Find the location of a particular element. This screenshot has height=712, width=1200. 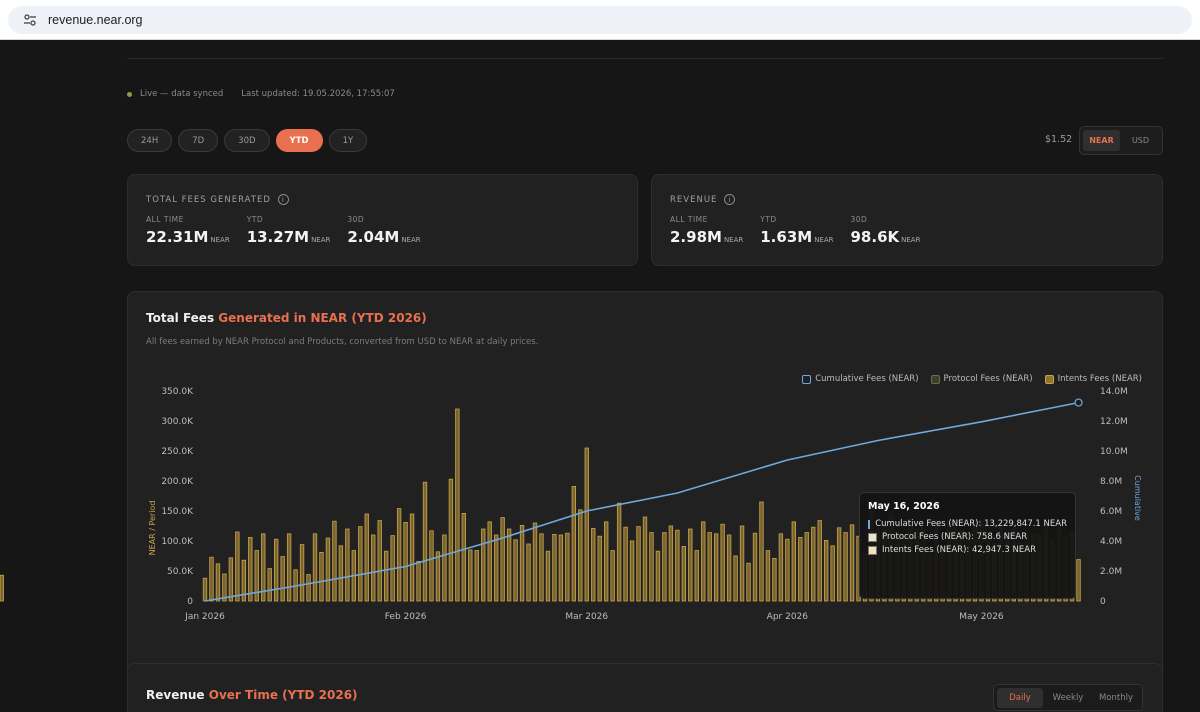

last-updated-text: Last updated: 19.05.2026, 17:55:07 is located at coordinates (318, 94).